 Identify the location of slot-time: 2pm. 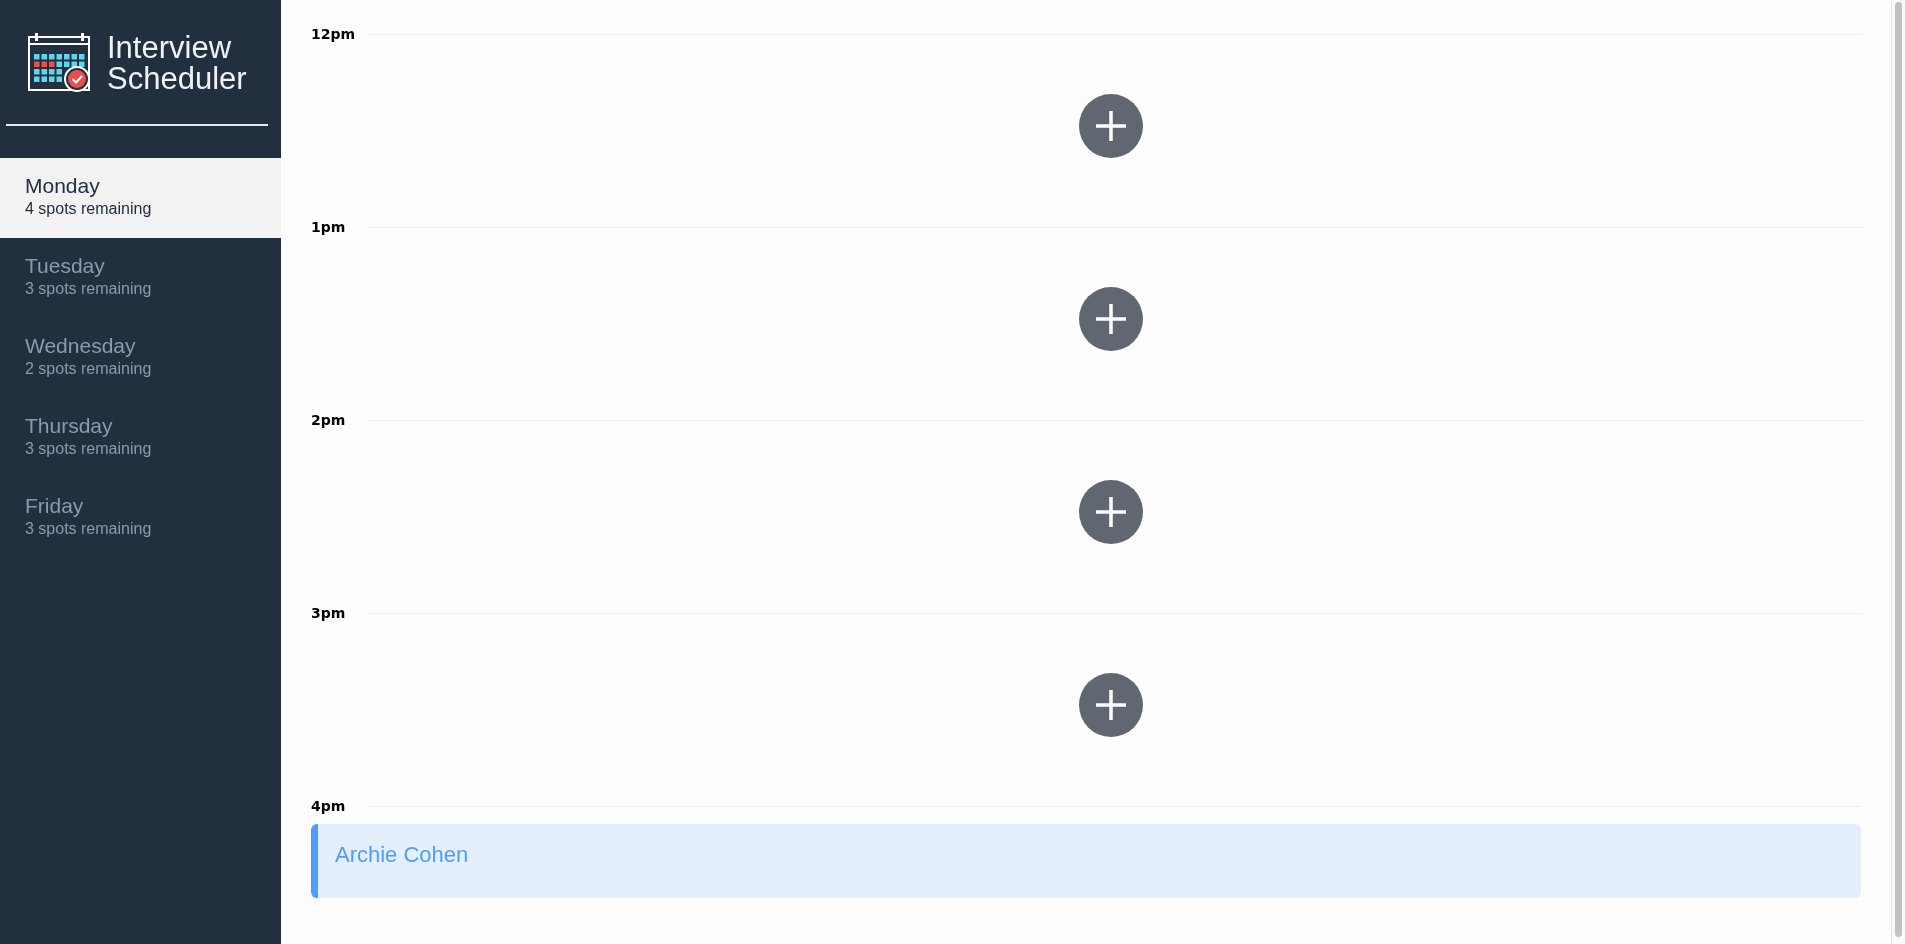
(329, 420).